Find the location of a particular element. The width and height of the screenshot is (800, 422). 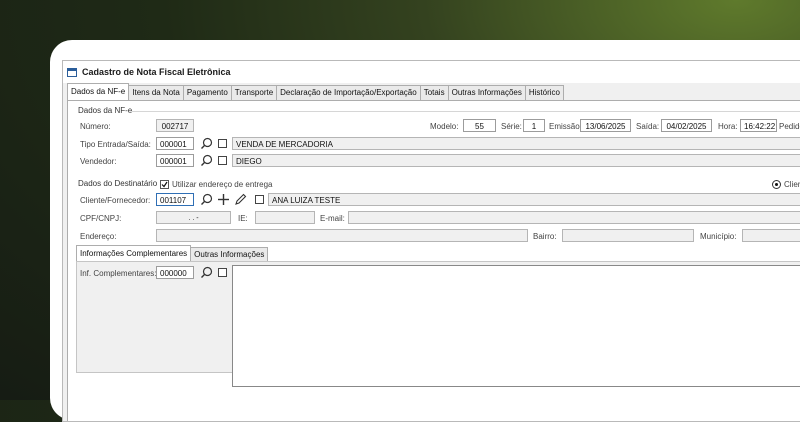

tab-informacoes-complementares: Informações Complementares is located at coordinates (134, 253).